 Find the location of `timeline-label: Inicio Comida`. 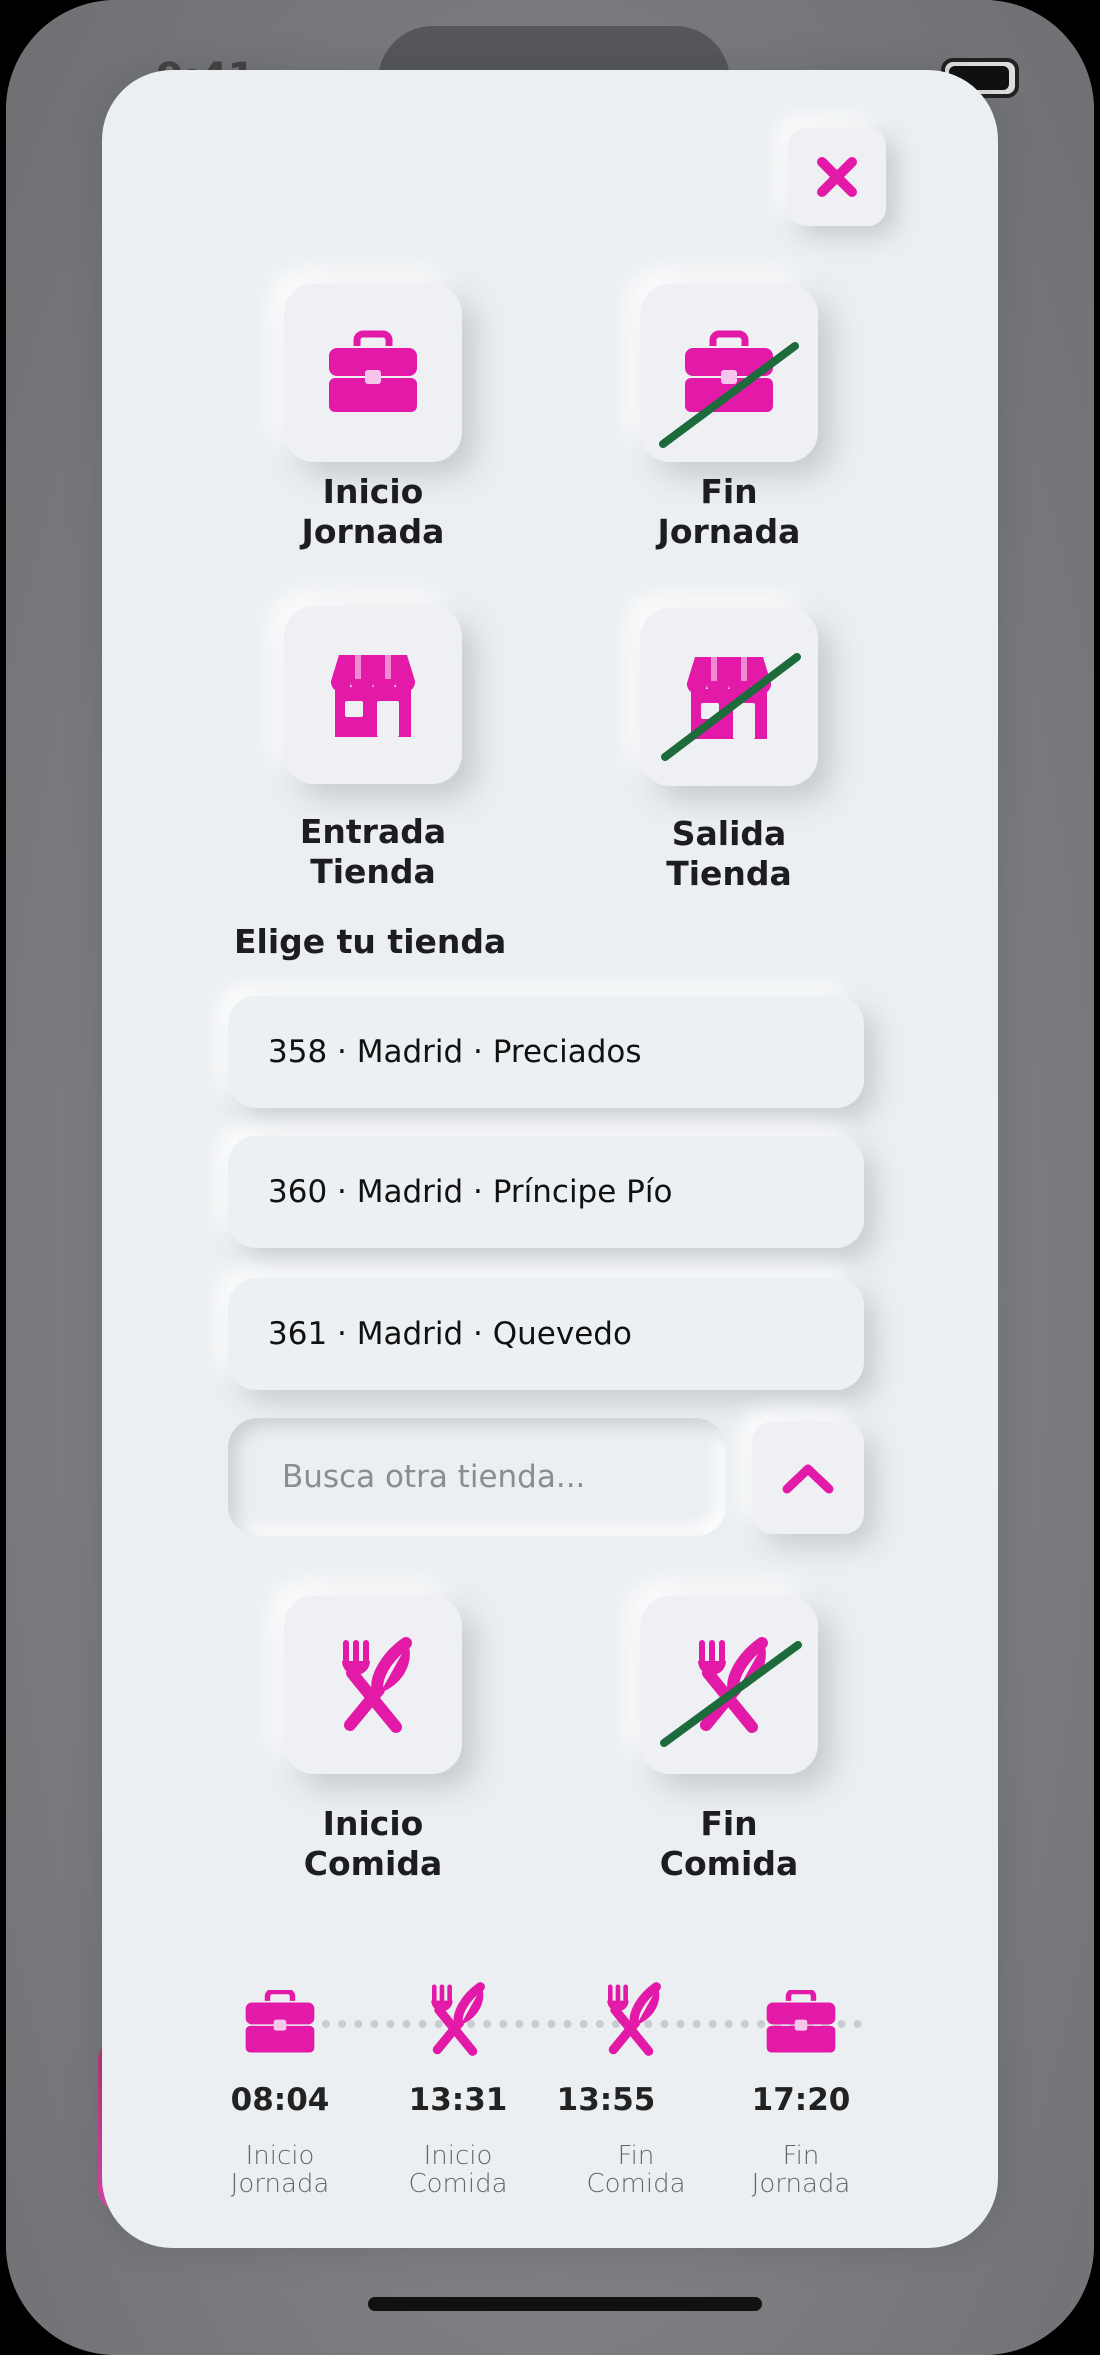

timeline-label: Inicio Comida is located at coordinates (458, 2170).